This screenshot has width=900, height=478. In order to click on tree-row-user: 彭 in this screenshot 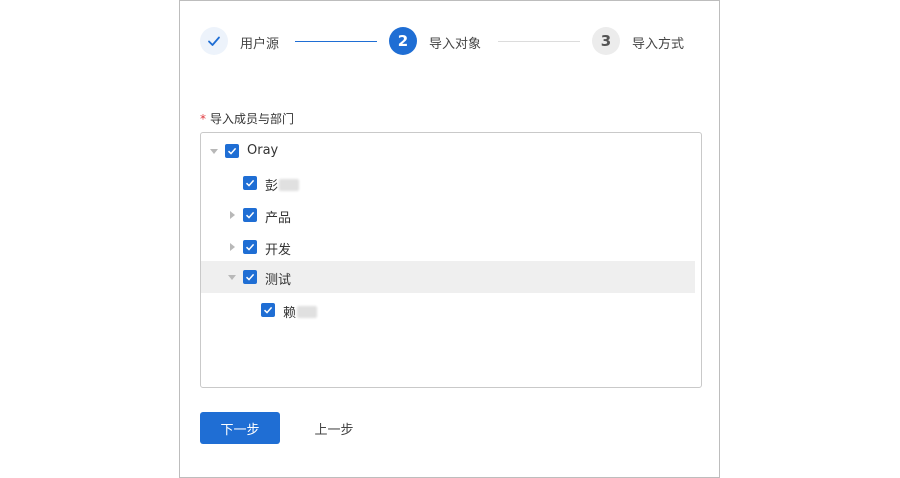, I will do `click(448, 183)`.